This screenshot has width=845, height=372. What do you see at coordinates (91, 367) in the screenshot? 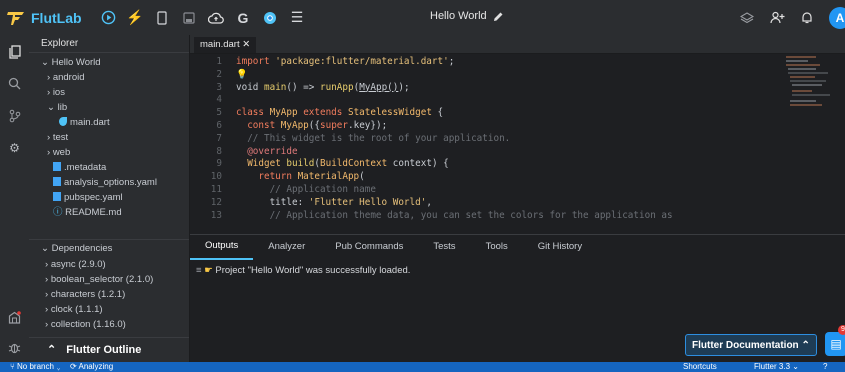
I see `analyzing-status: ⟳ Analyzing` at bounding box center [91, 367].